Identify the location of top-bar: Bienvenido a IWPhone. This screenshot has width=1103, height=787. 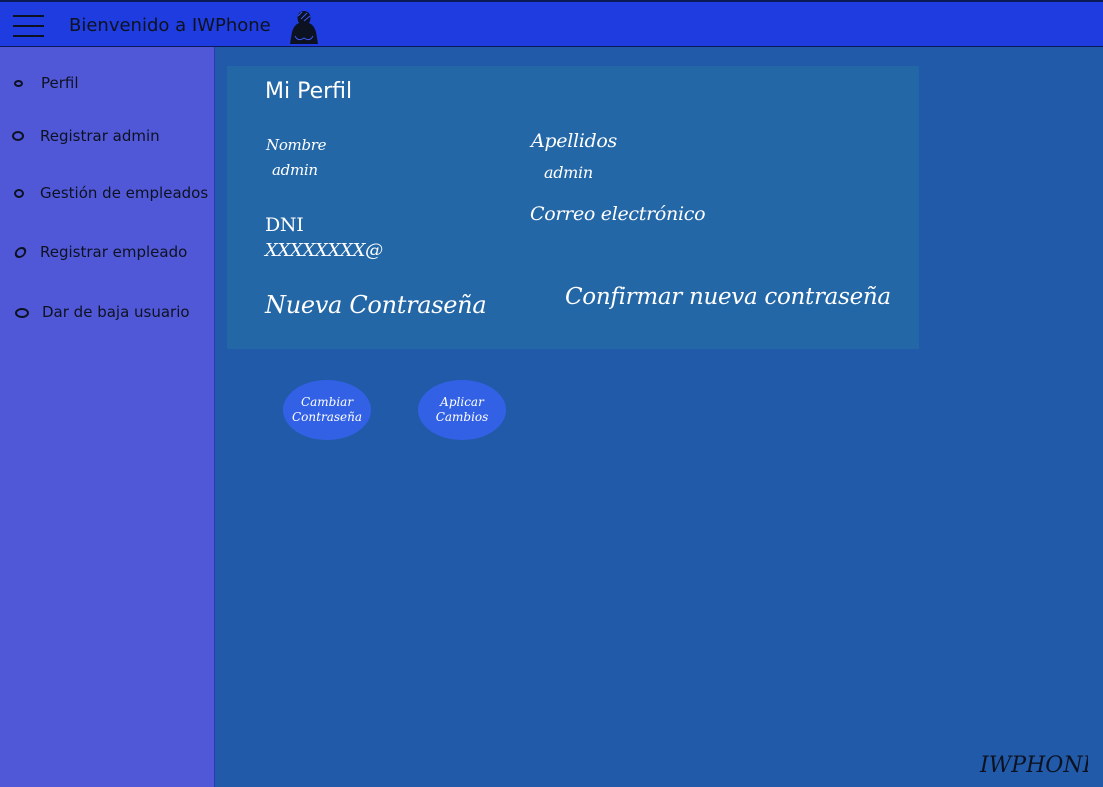
(551, 23).